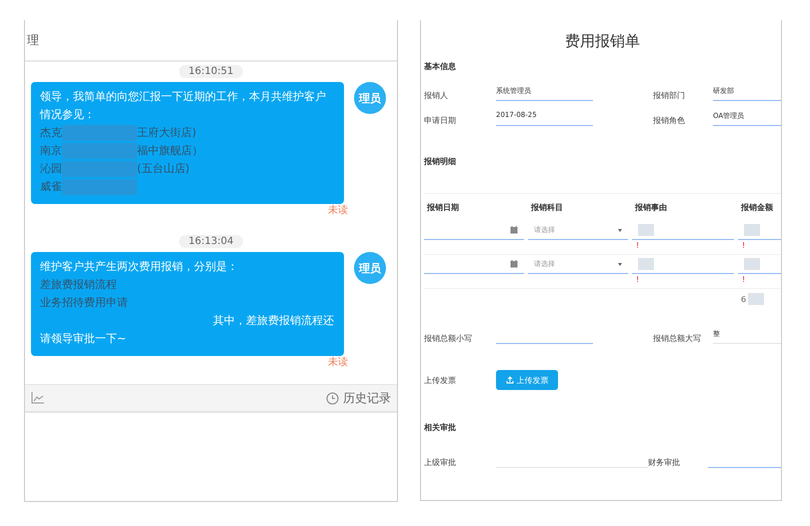 Image resolution: width=810 pixels, height=526 pixels. What do you see at coordinates (358, 398) in the screenshot?
I see `history-link: 历史记录` at bounding box center [358, 398].